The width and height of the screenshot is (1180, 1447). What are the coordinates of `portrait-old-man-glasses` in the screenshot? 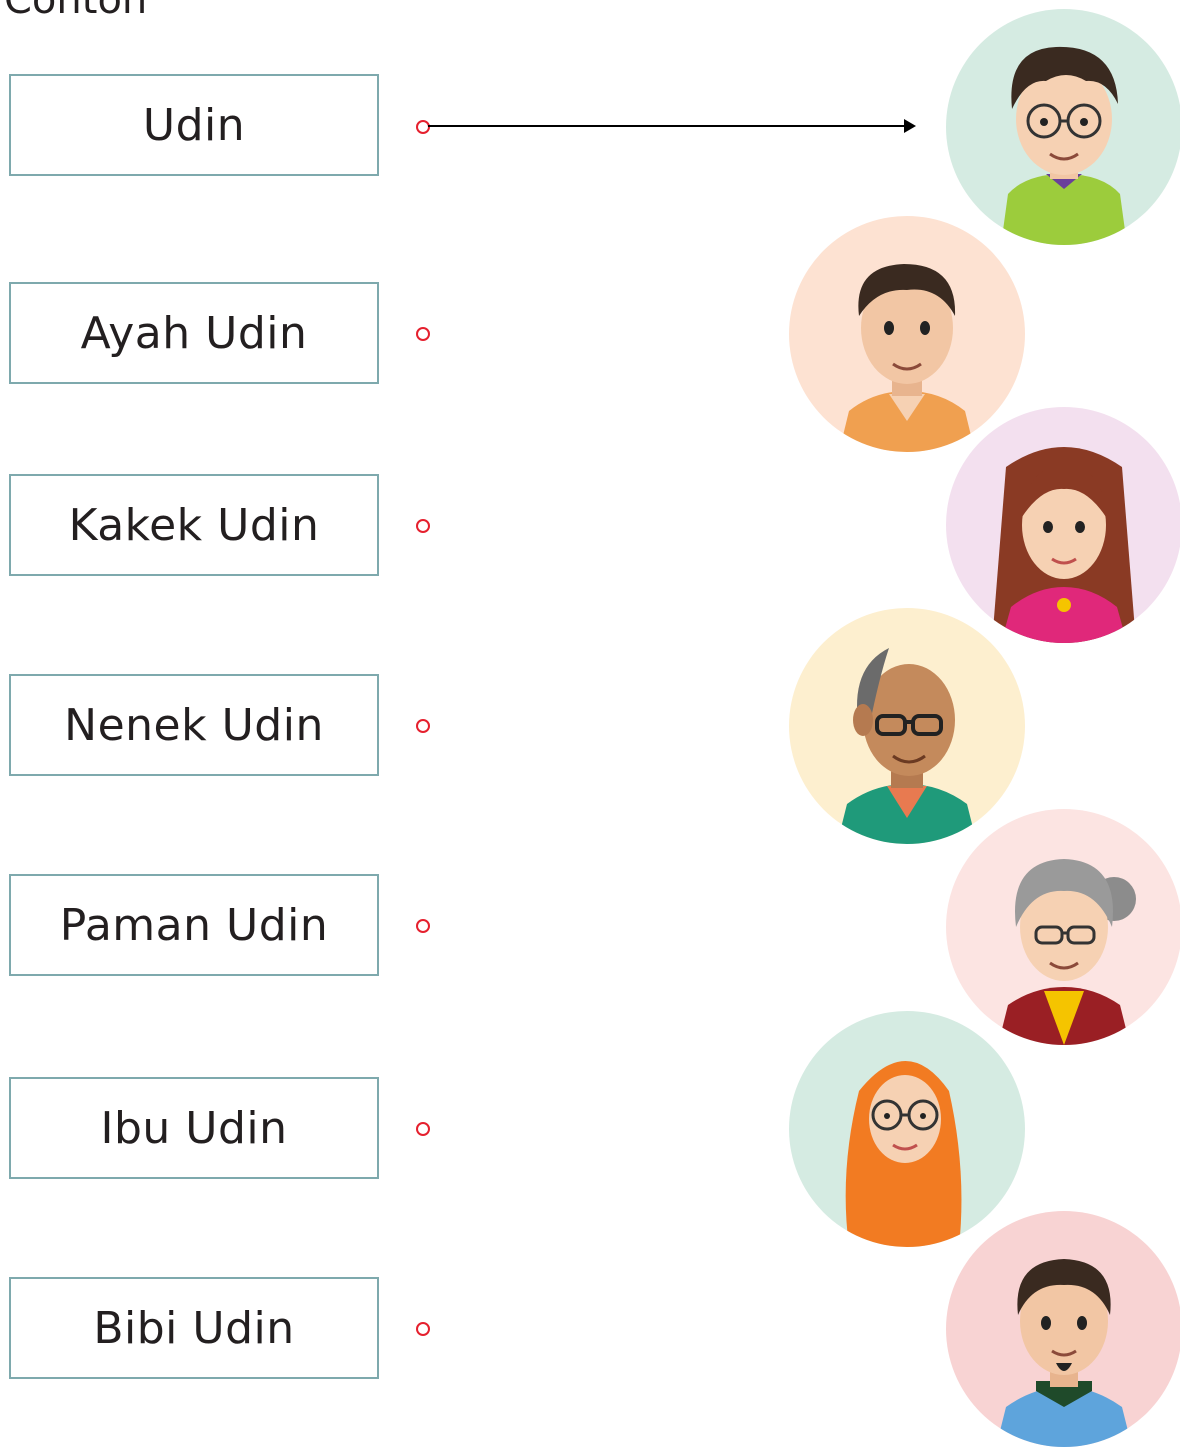 It's located at (907, 726).